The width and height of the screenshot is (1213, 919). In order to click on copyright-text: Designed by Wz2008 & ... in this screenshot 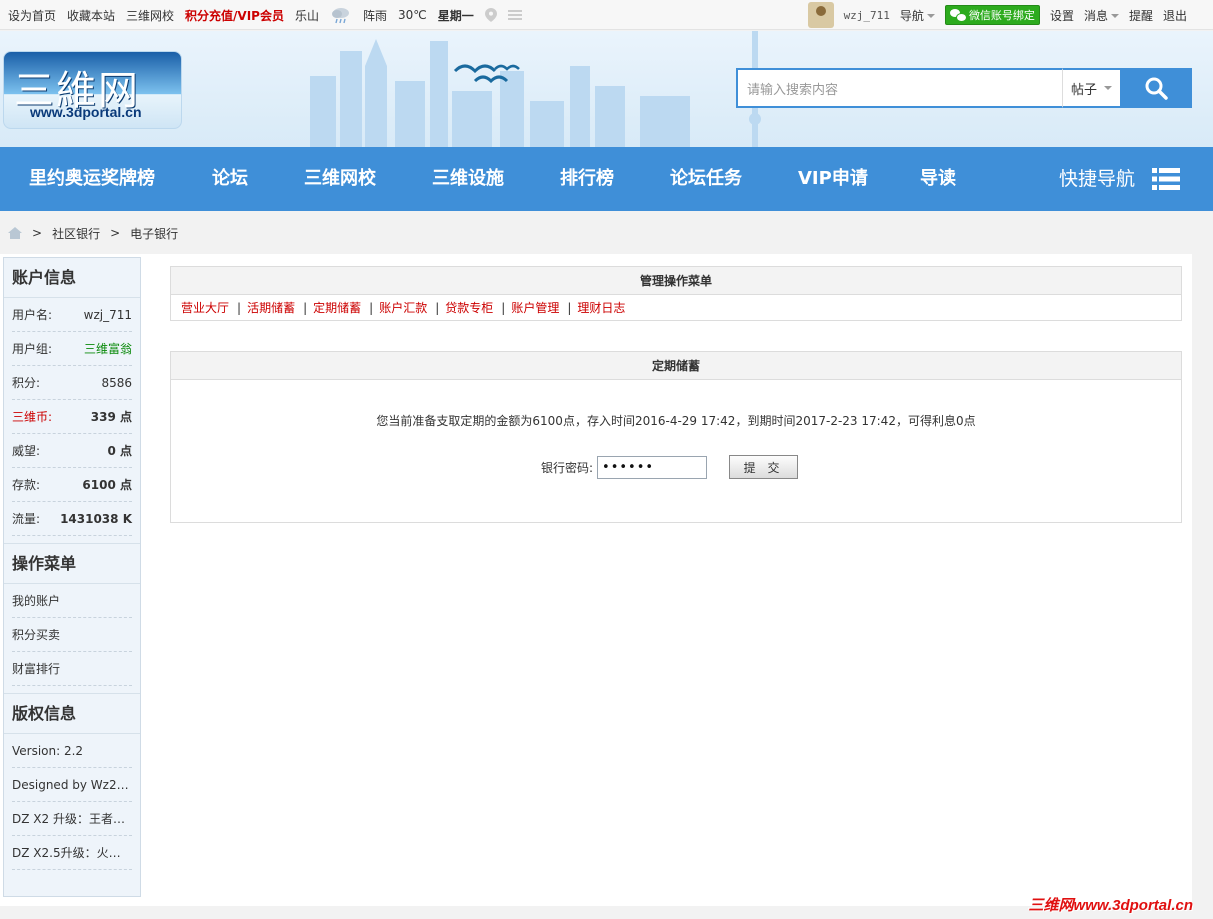, I will do `click(72, 785)`.